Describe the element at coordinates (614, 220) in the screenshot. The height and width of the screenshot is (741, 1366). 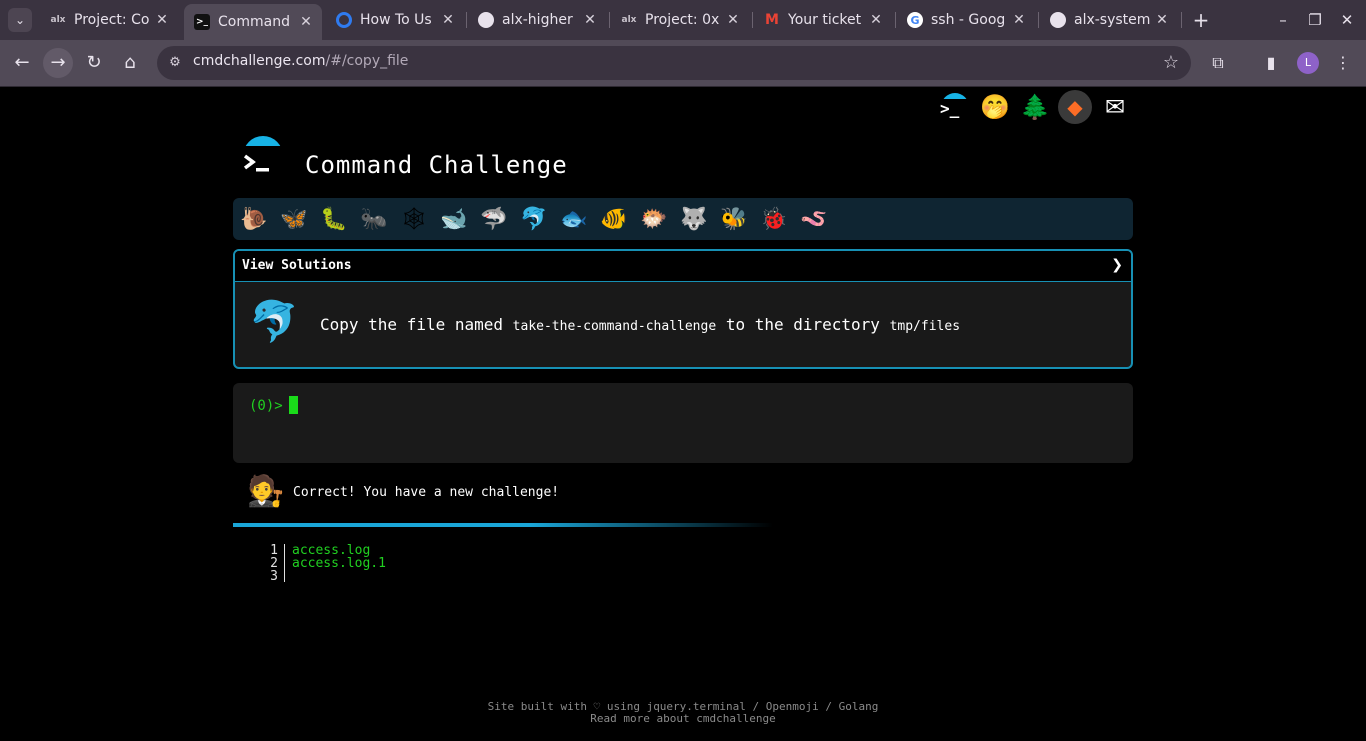
I see `tropical-fish-icon: 🐠` at that location.